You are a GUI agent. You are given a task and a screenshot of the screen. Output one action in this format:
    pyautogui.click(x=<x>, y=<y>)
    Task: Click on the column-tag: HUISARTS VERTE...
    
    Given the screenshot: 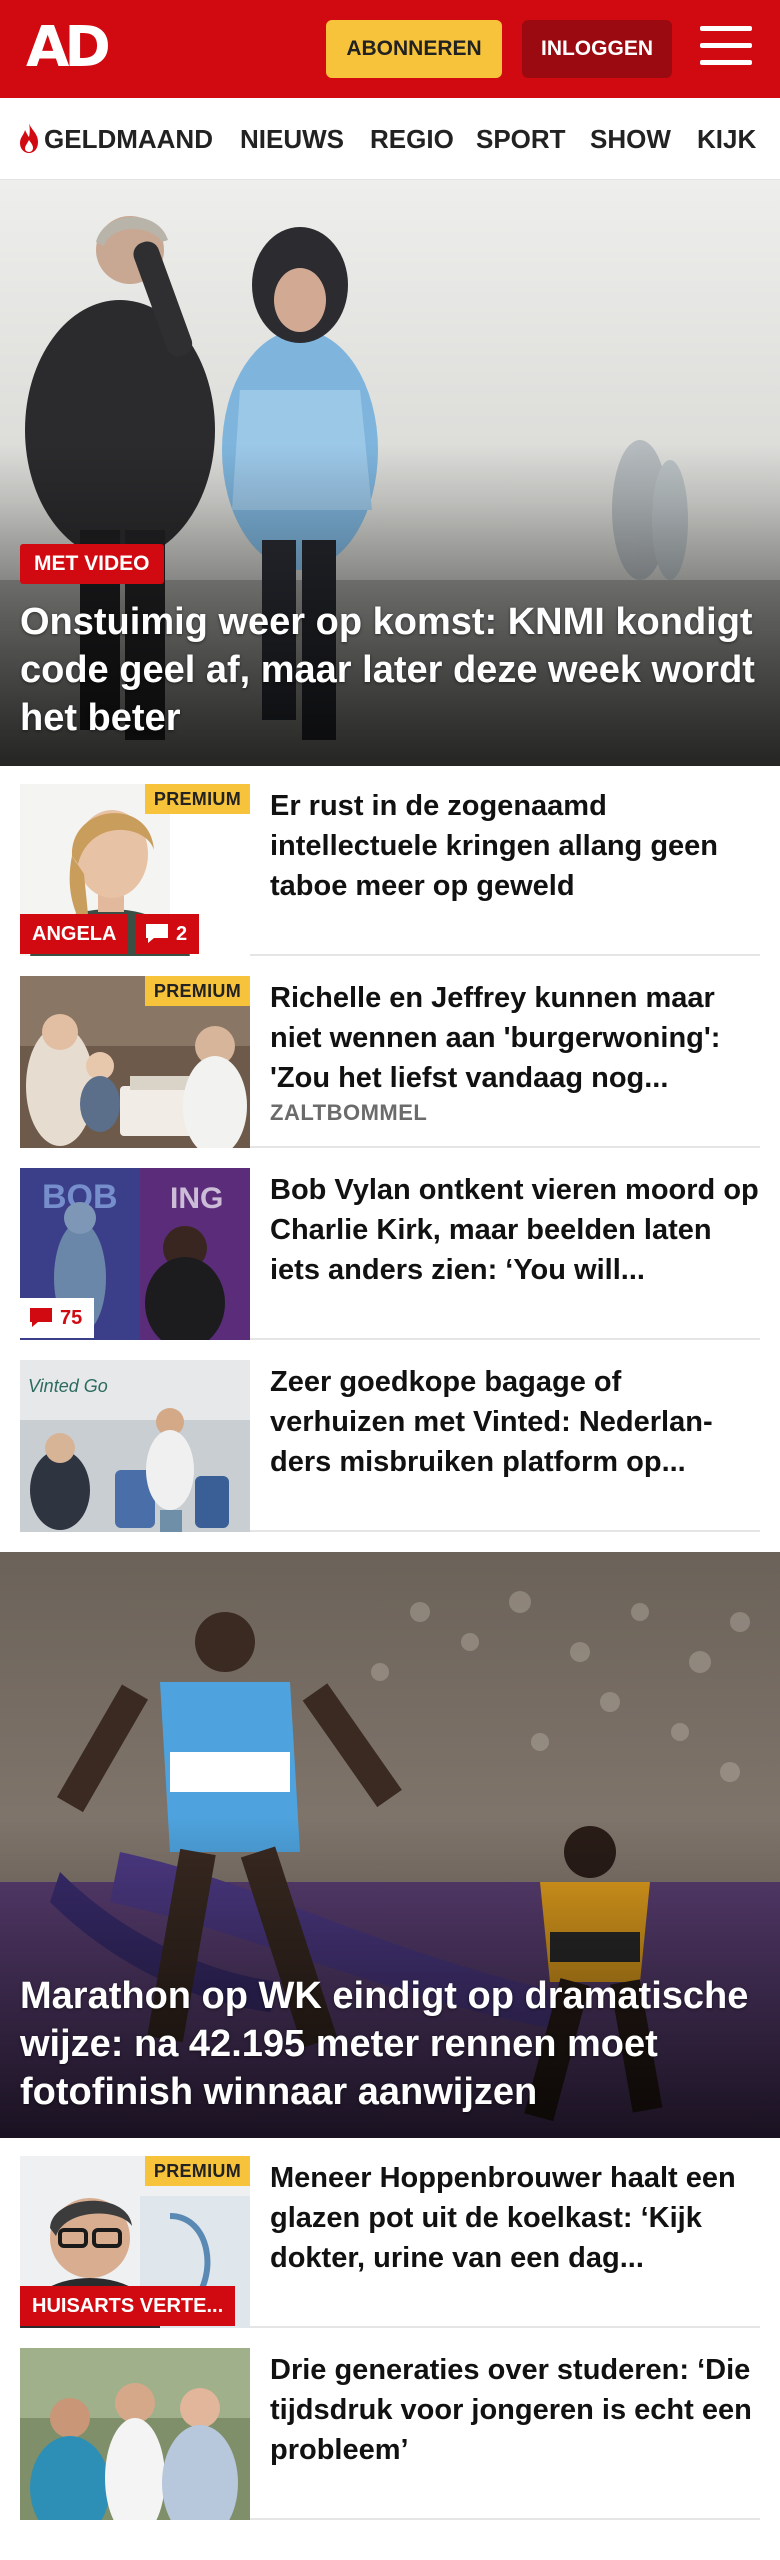 What is the action you would take?
    pyautogui.click(x=128, y=2306)
    